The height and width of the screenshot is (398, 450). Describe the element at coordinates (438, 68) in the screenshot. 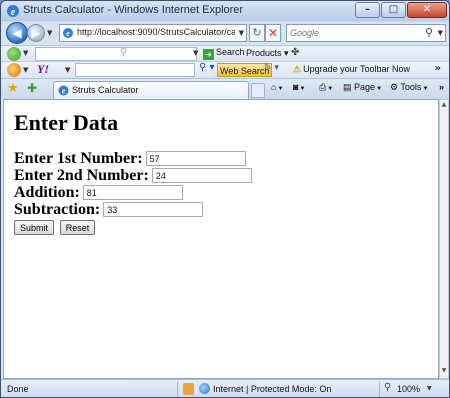

I see `toolbar-more-chevron-icon: »` at that location.